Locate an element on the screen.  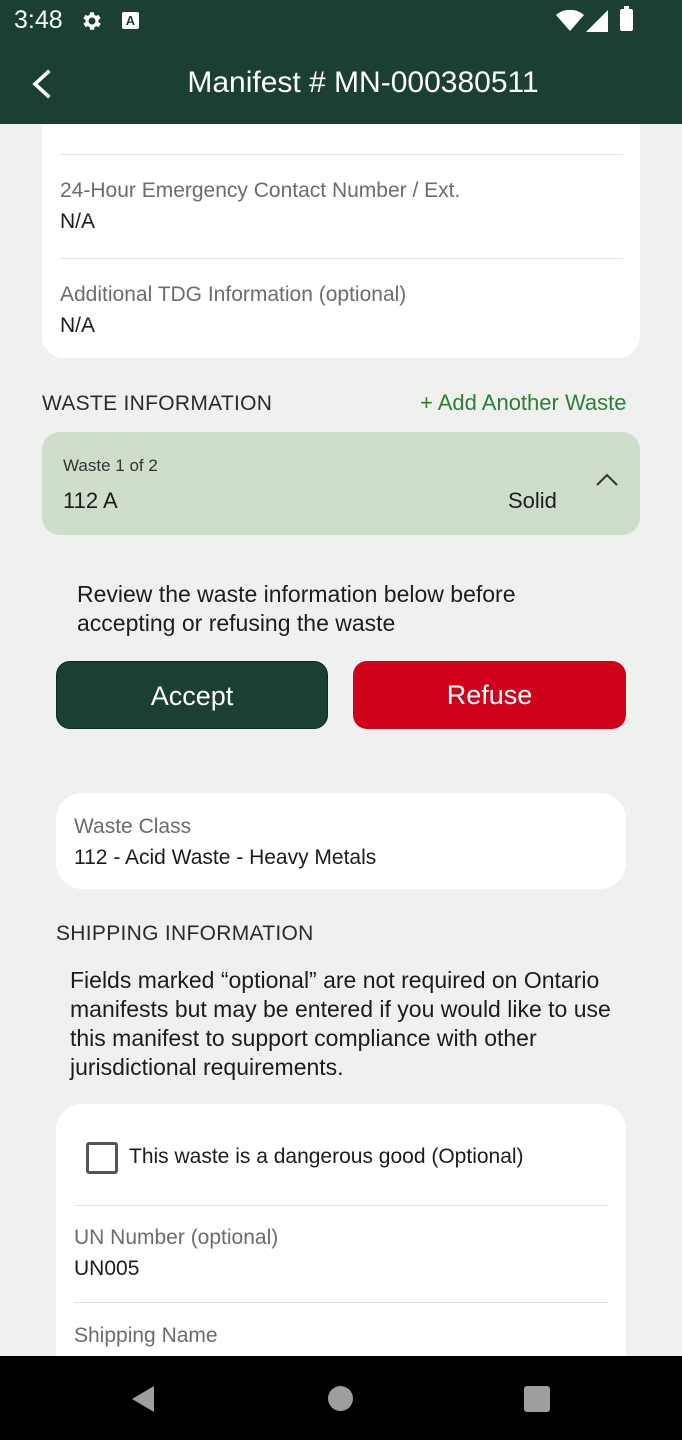
emergency-contact-label: 24-Hour Emergency Contact Number / Ext. is located at coordinates (260, 190).